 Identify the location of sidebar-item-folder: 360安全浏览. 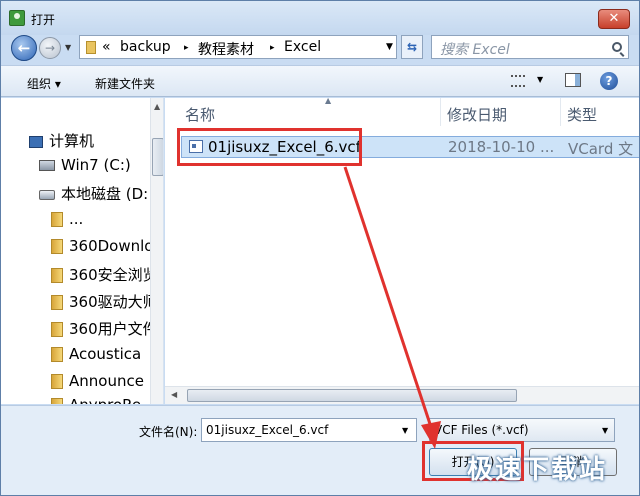
(104, 274).